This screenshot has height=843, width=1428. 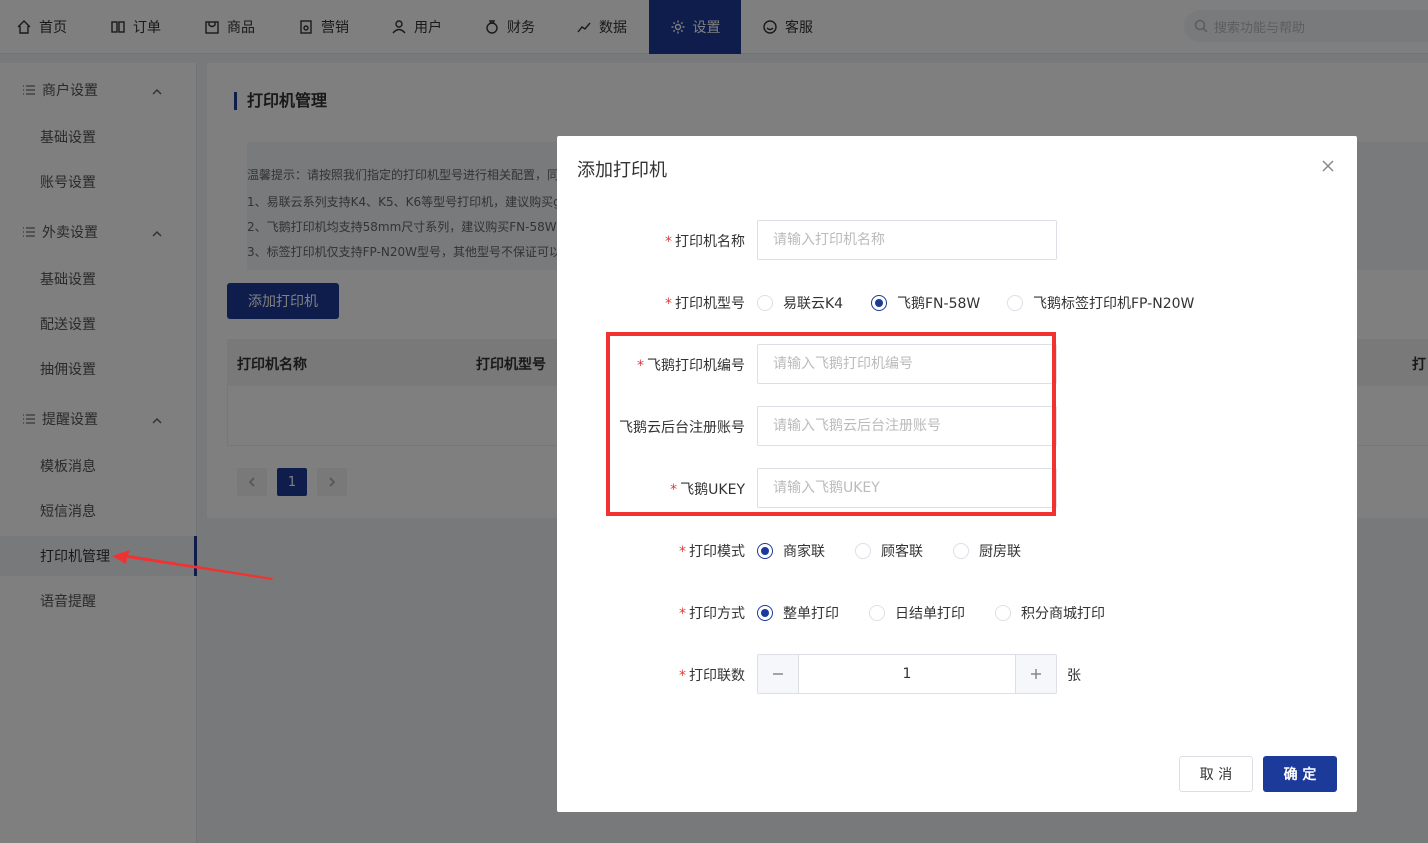 I want to click on radio-model-yilianyun-k4: 易联云K4, so click(x=800, y=303).